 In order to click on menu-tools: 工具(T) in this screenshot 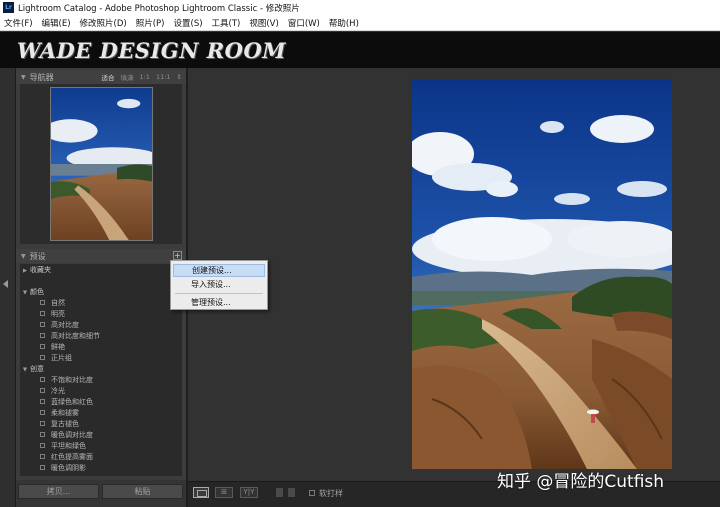, I will do `click(227, 23)`.